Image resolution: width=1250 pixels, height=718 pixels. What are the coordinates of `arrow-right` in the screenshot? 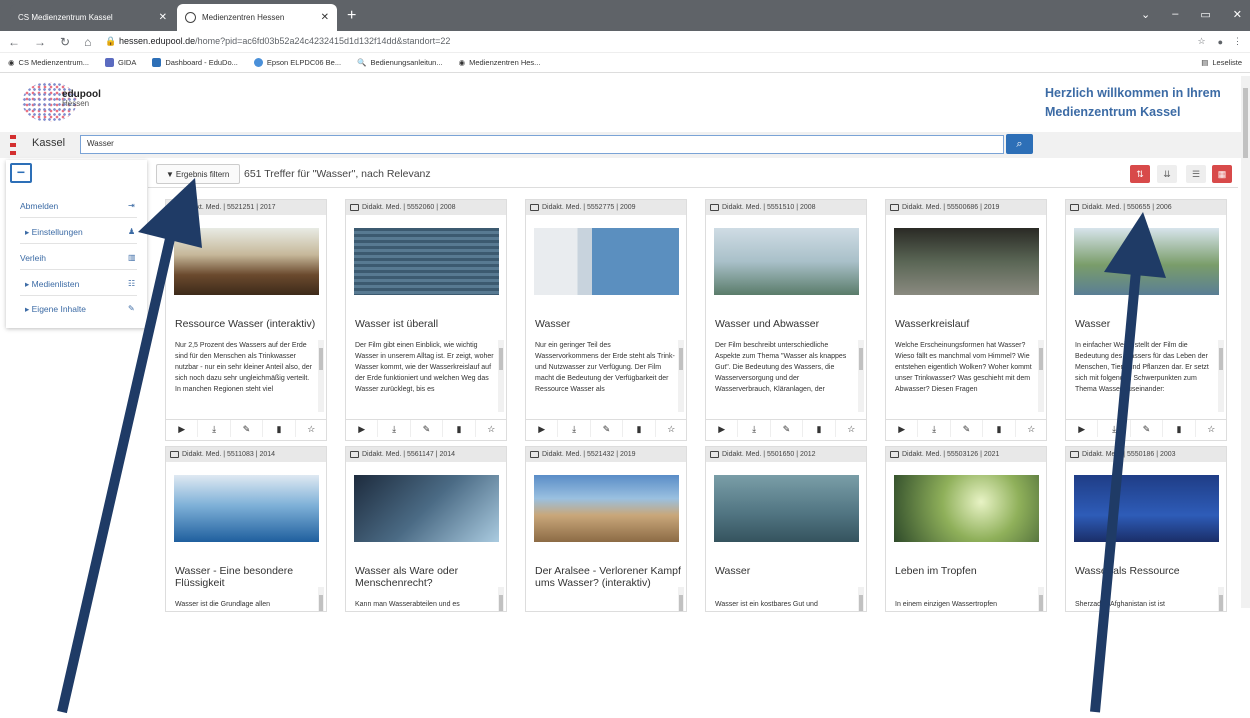 It's located at (1128, 462).